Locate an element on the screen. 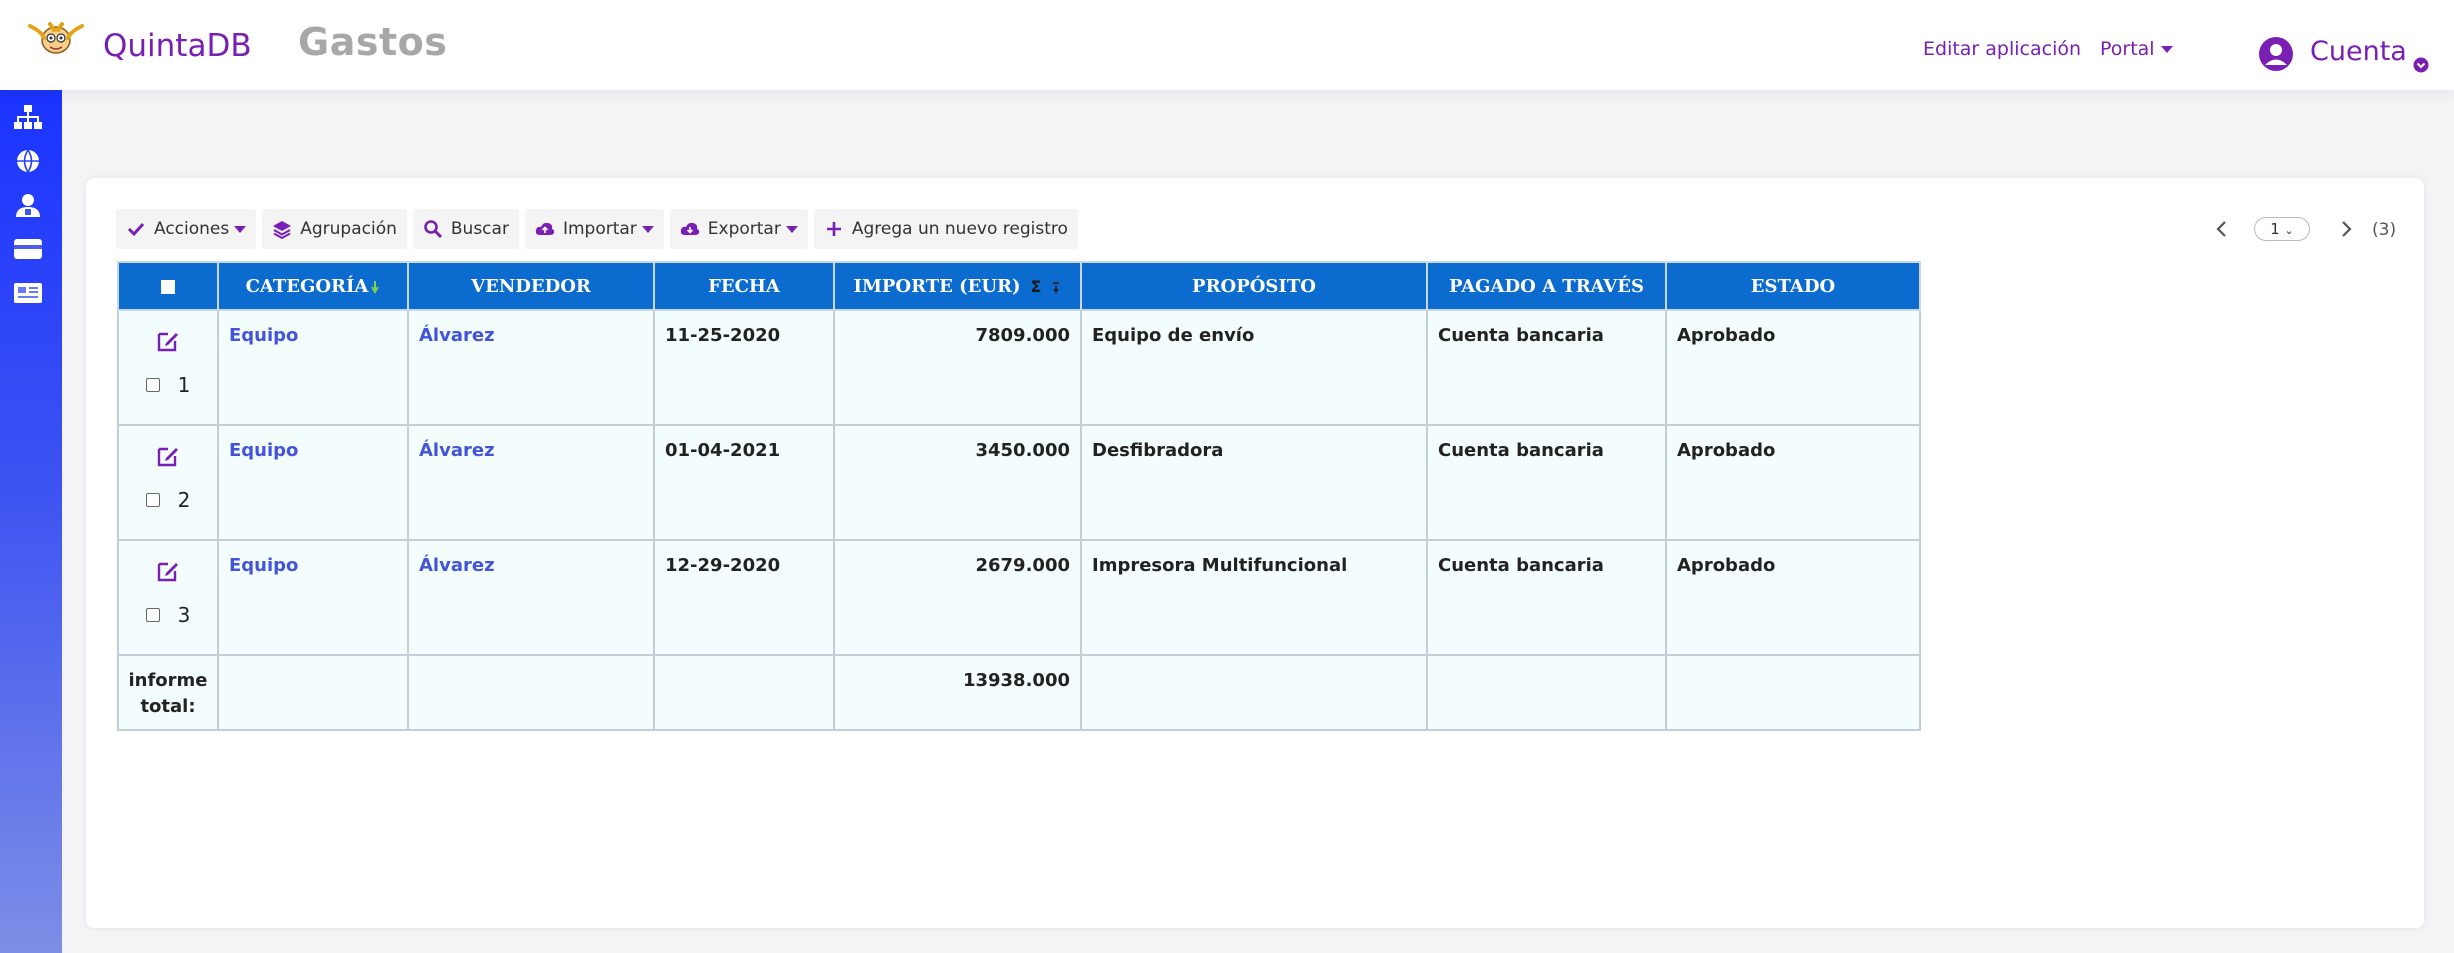  column-header-label: PAGADO A TRAVÉS is located at coordinates (1546, 286).